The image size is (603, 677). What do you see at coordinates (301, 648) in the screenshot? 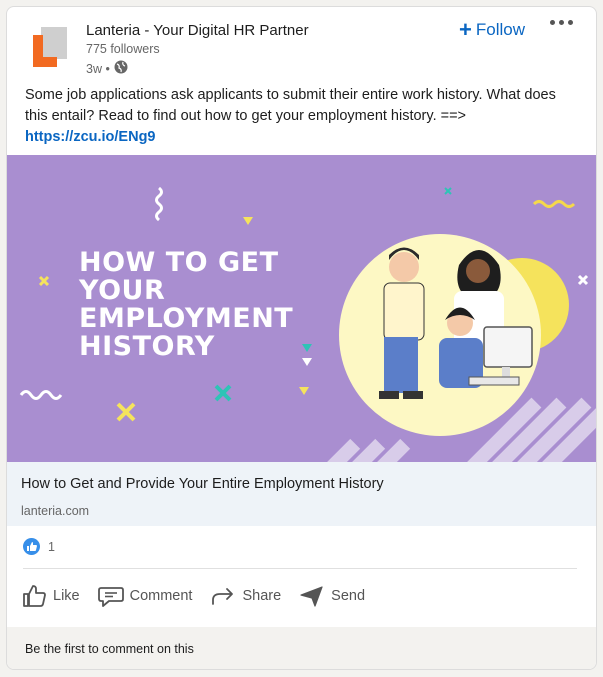
I see `comments-section: Be the first to comment on this` at bounding box center [301, 648].